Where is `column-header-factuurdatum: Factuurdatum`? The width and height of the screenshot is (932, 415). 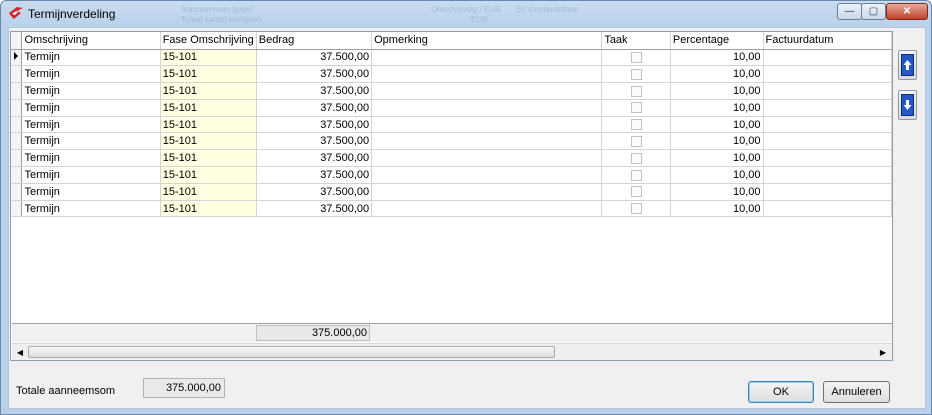 column-header-factuurdatum: Factuurdatum is located at coordinates (827, 41).